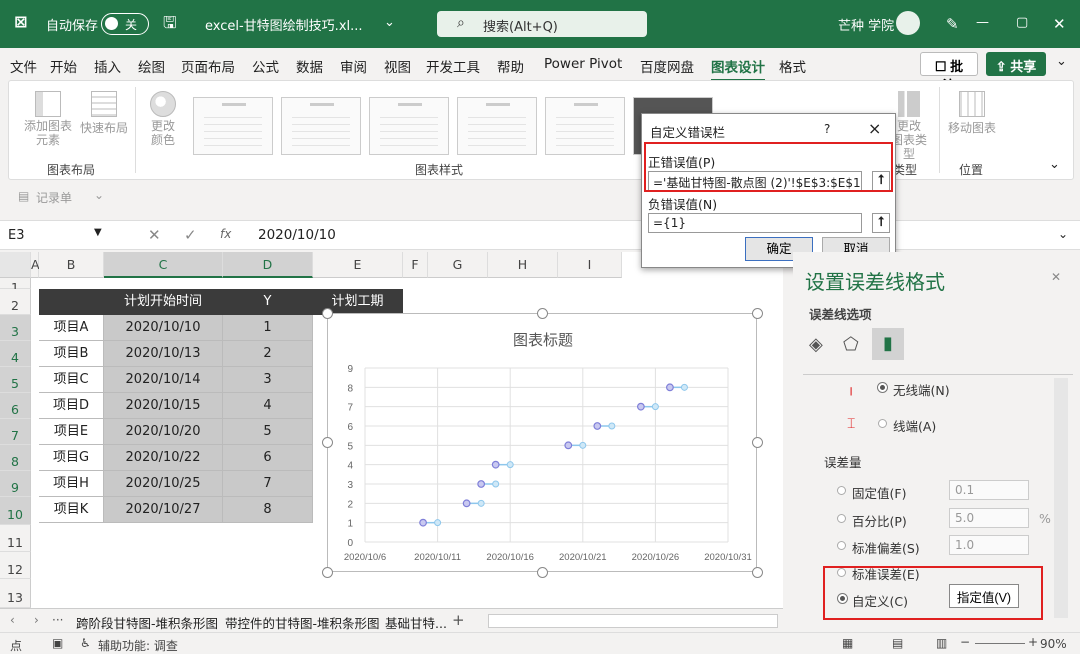  What do you see at coordinates (71, 380) in the screenshot?
I see `table-cell-project: 项目C` at bounding box center [71, 380].